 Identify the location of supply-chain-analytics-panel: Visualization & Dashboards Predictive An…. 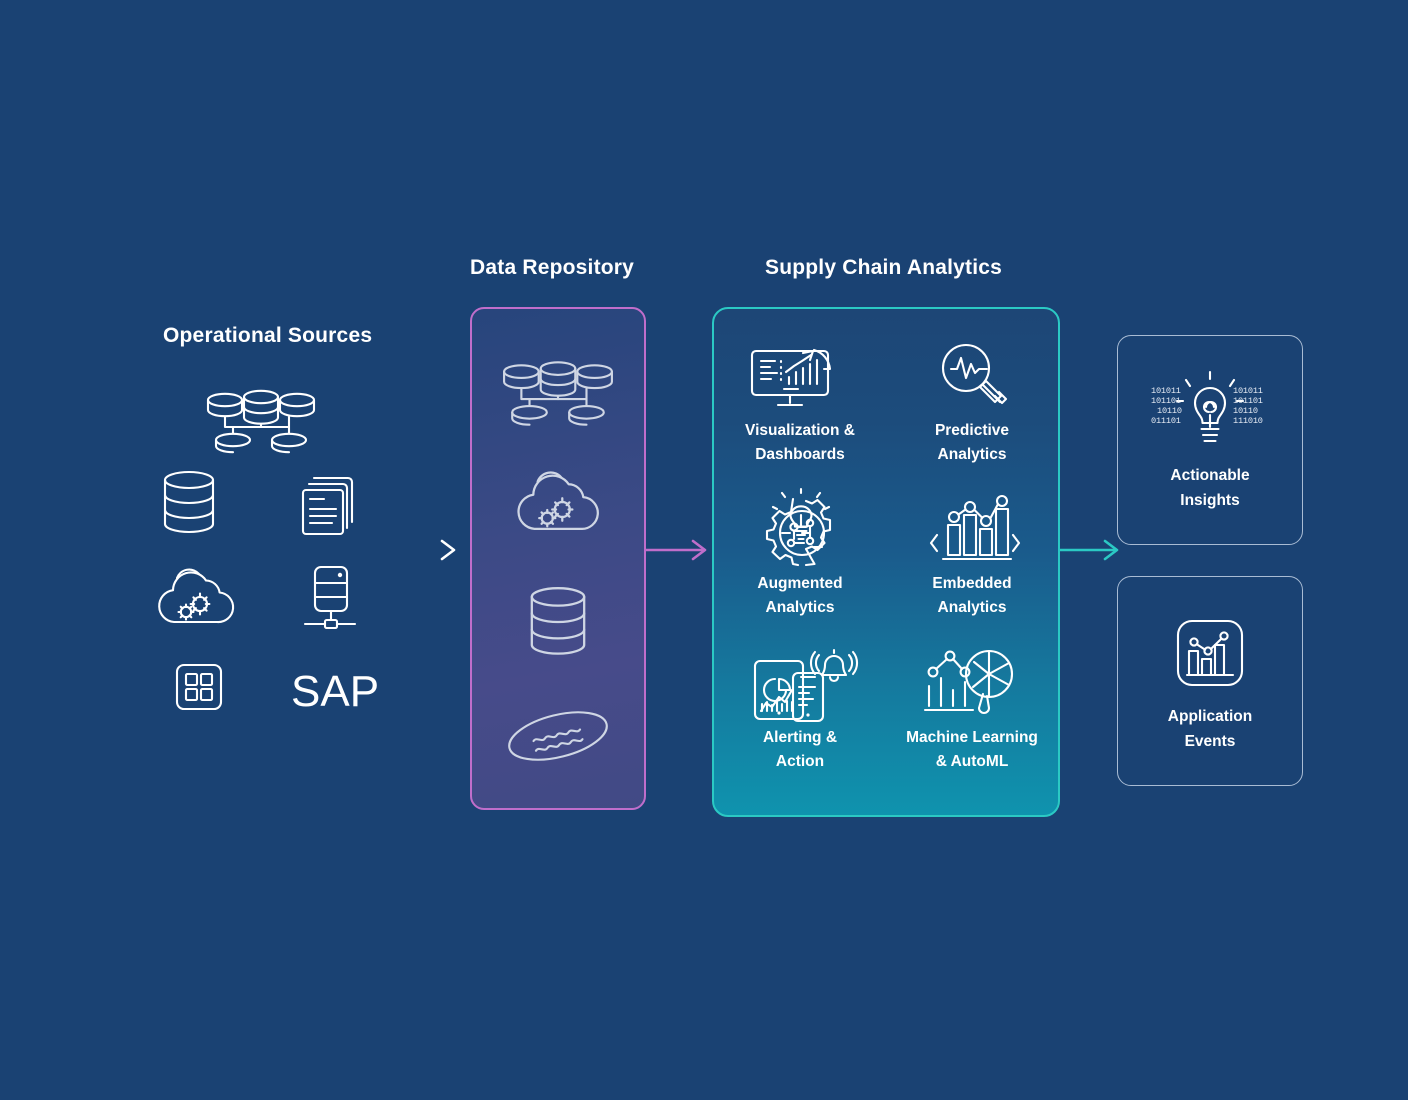
(886, 562).